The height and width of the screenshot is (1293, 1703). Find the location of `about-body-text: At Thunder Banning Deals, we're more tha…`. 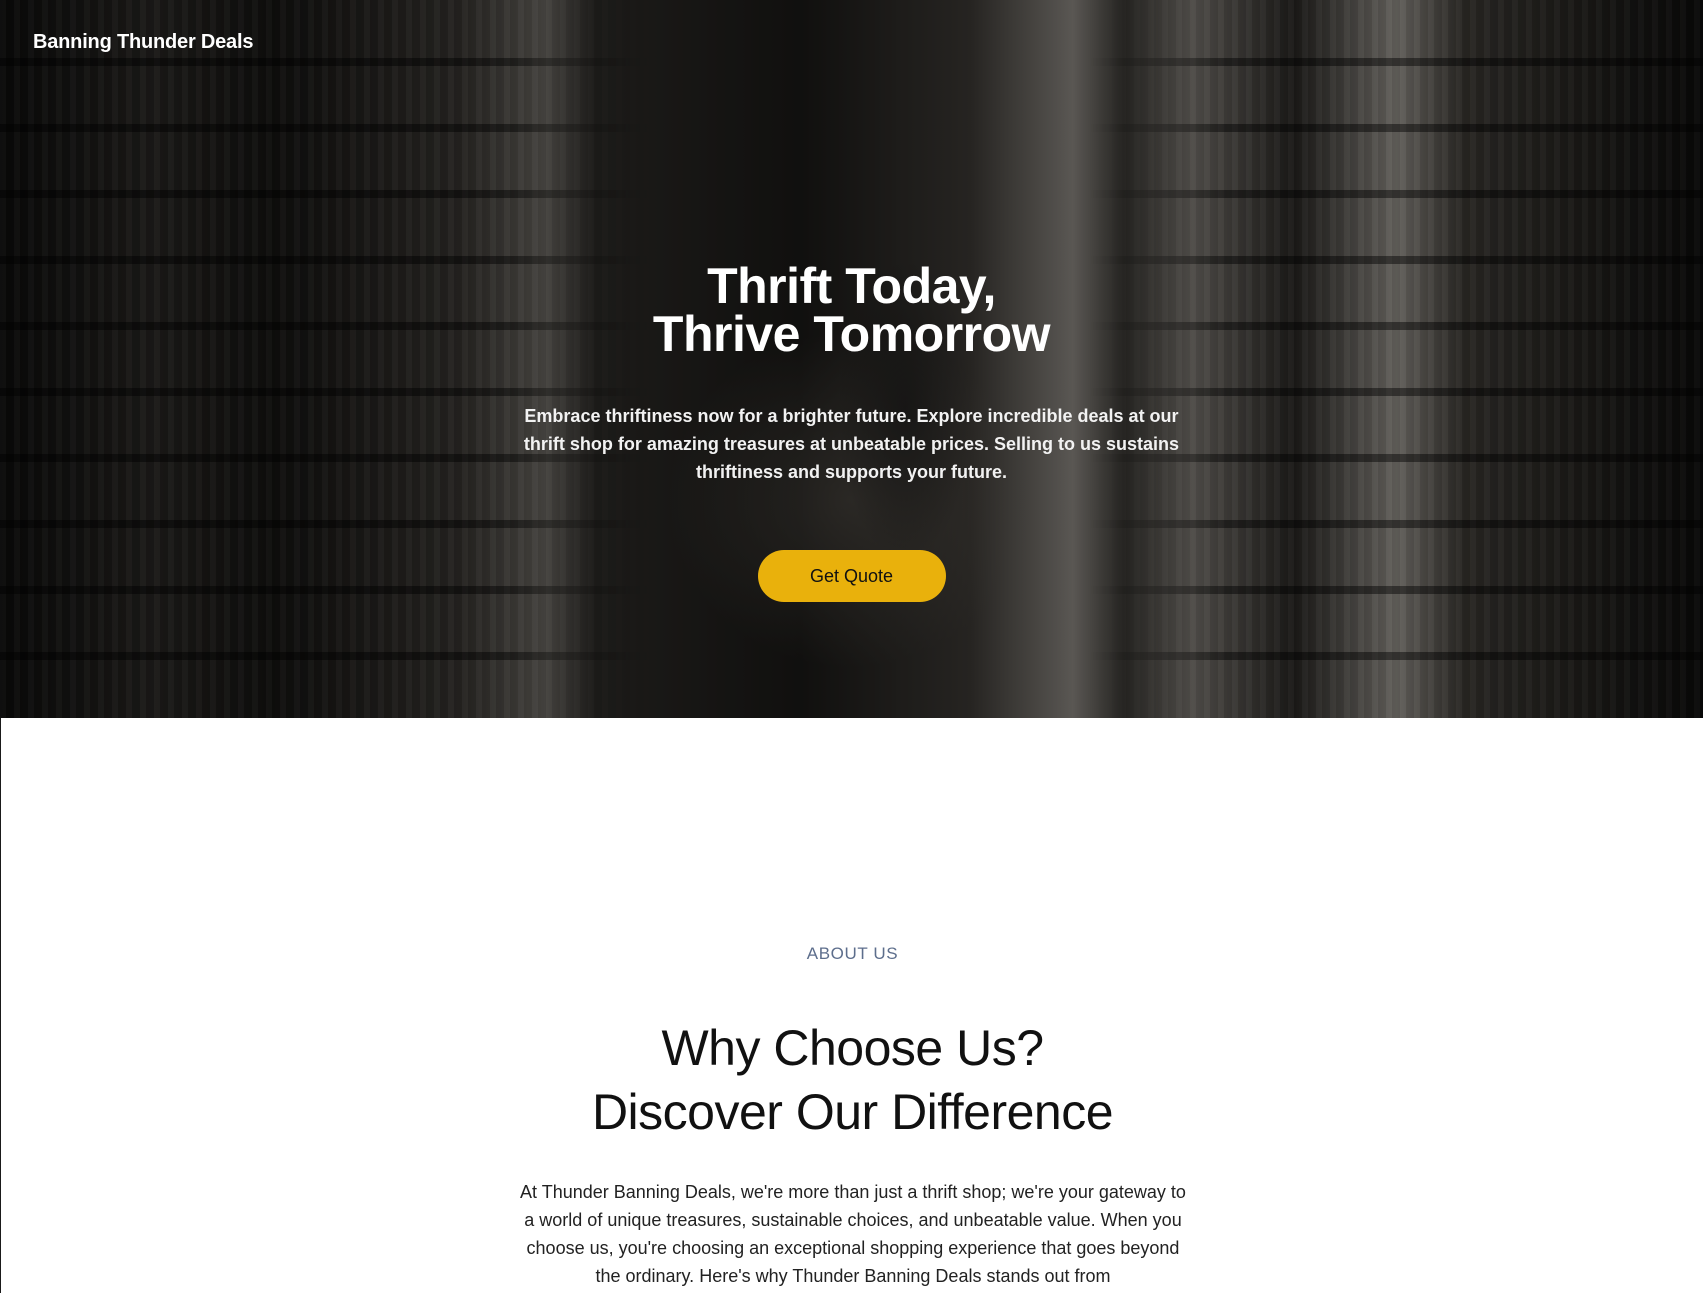

about-body-text: At Thunder Banning Deals, we're more tha… is located at coordinates (853, 1234).